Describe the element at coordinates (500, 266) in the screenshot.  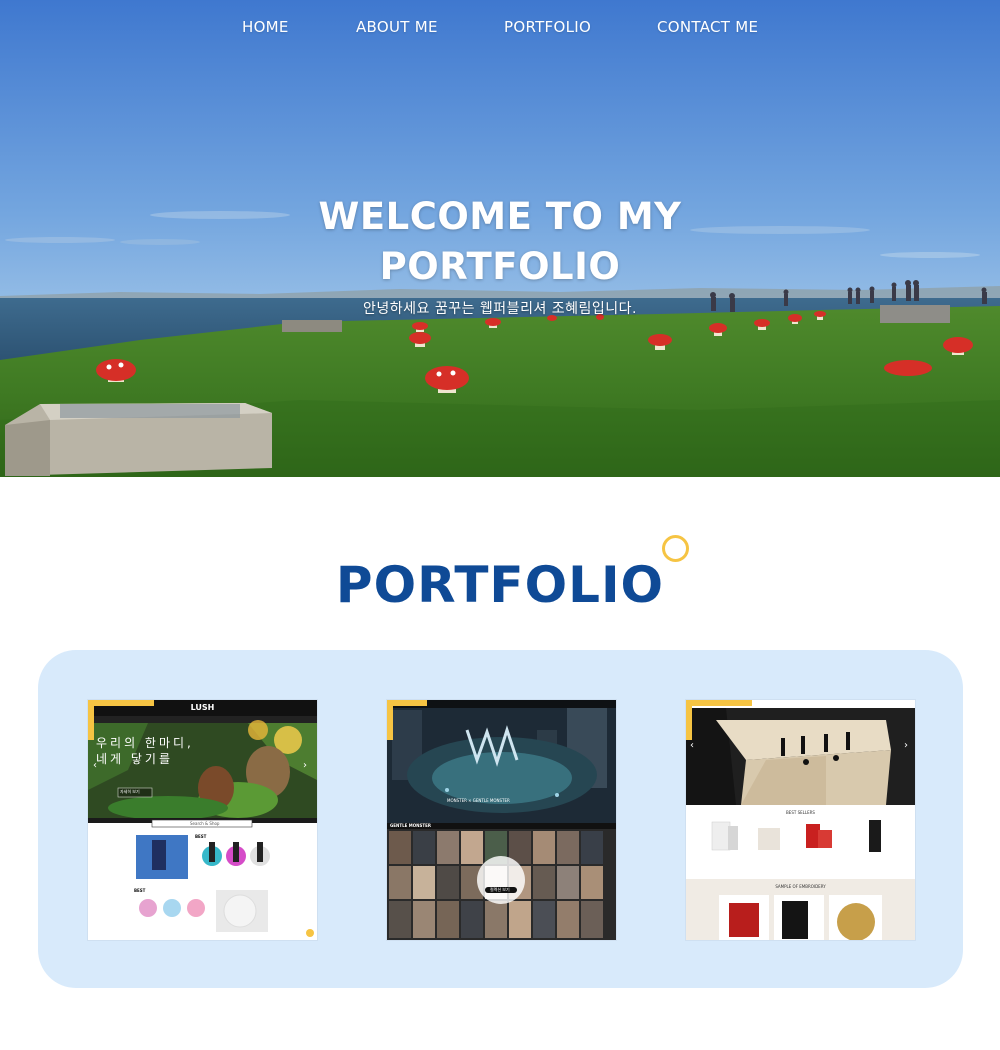
I see `hero-title-line2: PORTFOLIO` at that location.